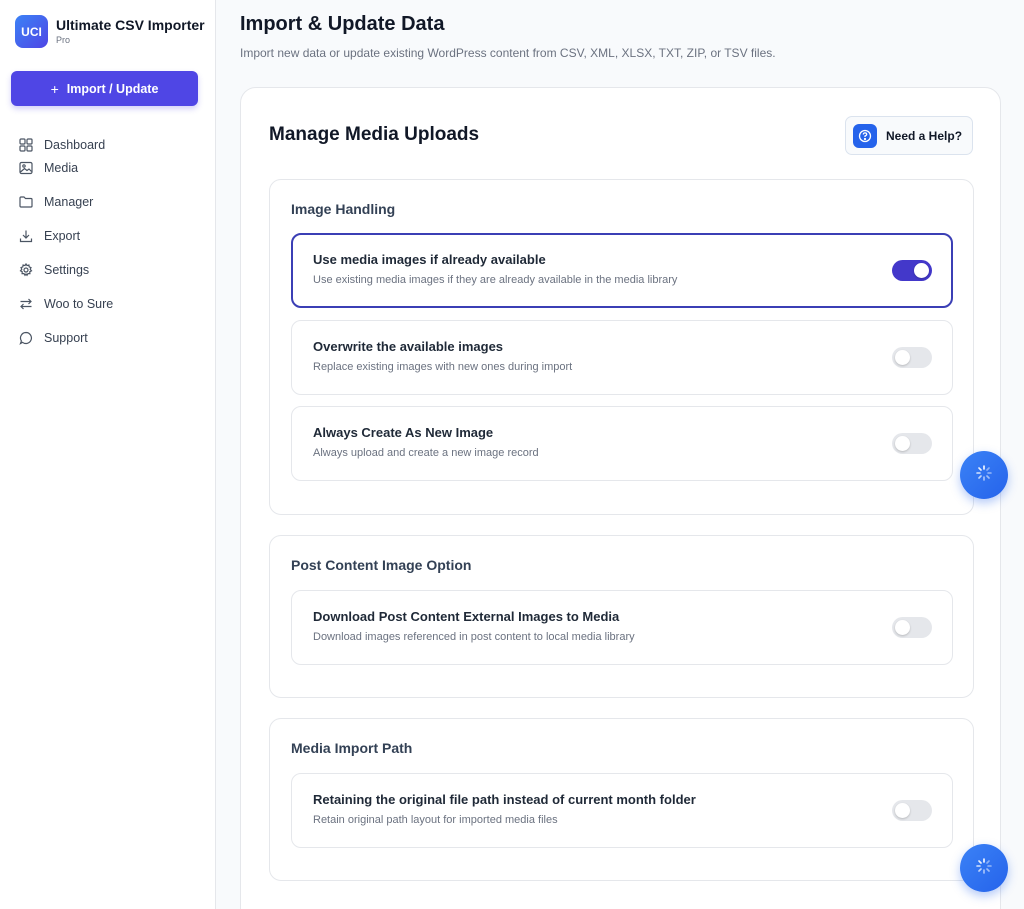 Image resolution: width=1024 pixels, height=909 pixels. What do you see at coordinates (66, 337) in the screenshot?
I see `sidebar-item-label: Support` at bounding box center [66, 337].